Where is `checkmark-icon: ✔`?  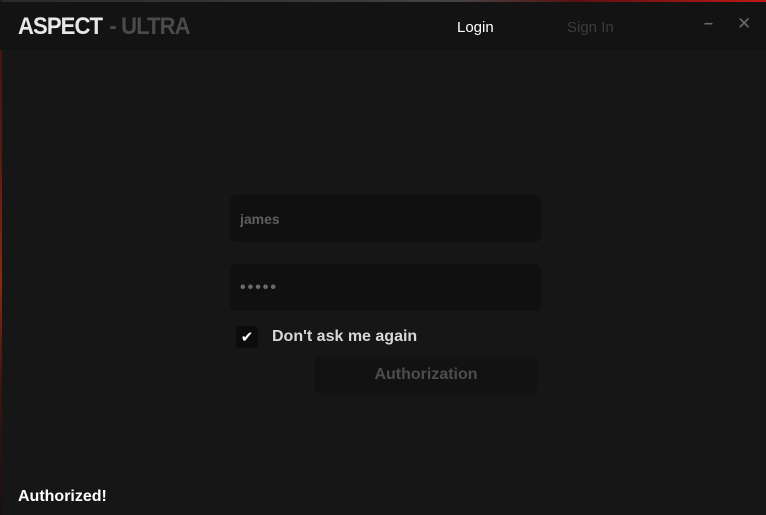
checkmark-icon: ✔ is located at coordinates (247, 337).